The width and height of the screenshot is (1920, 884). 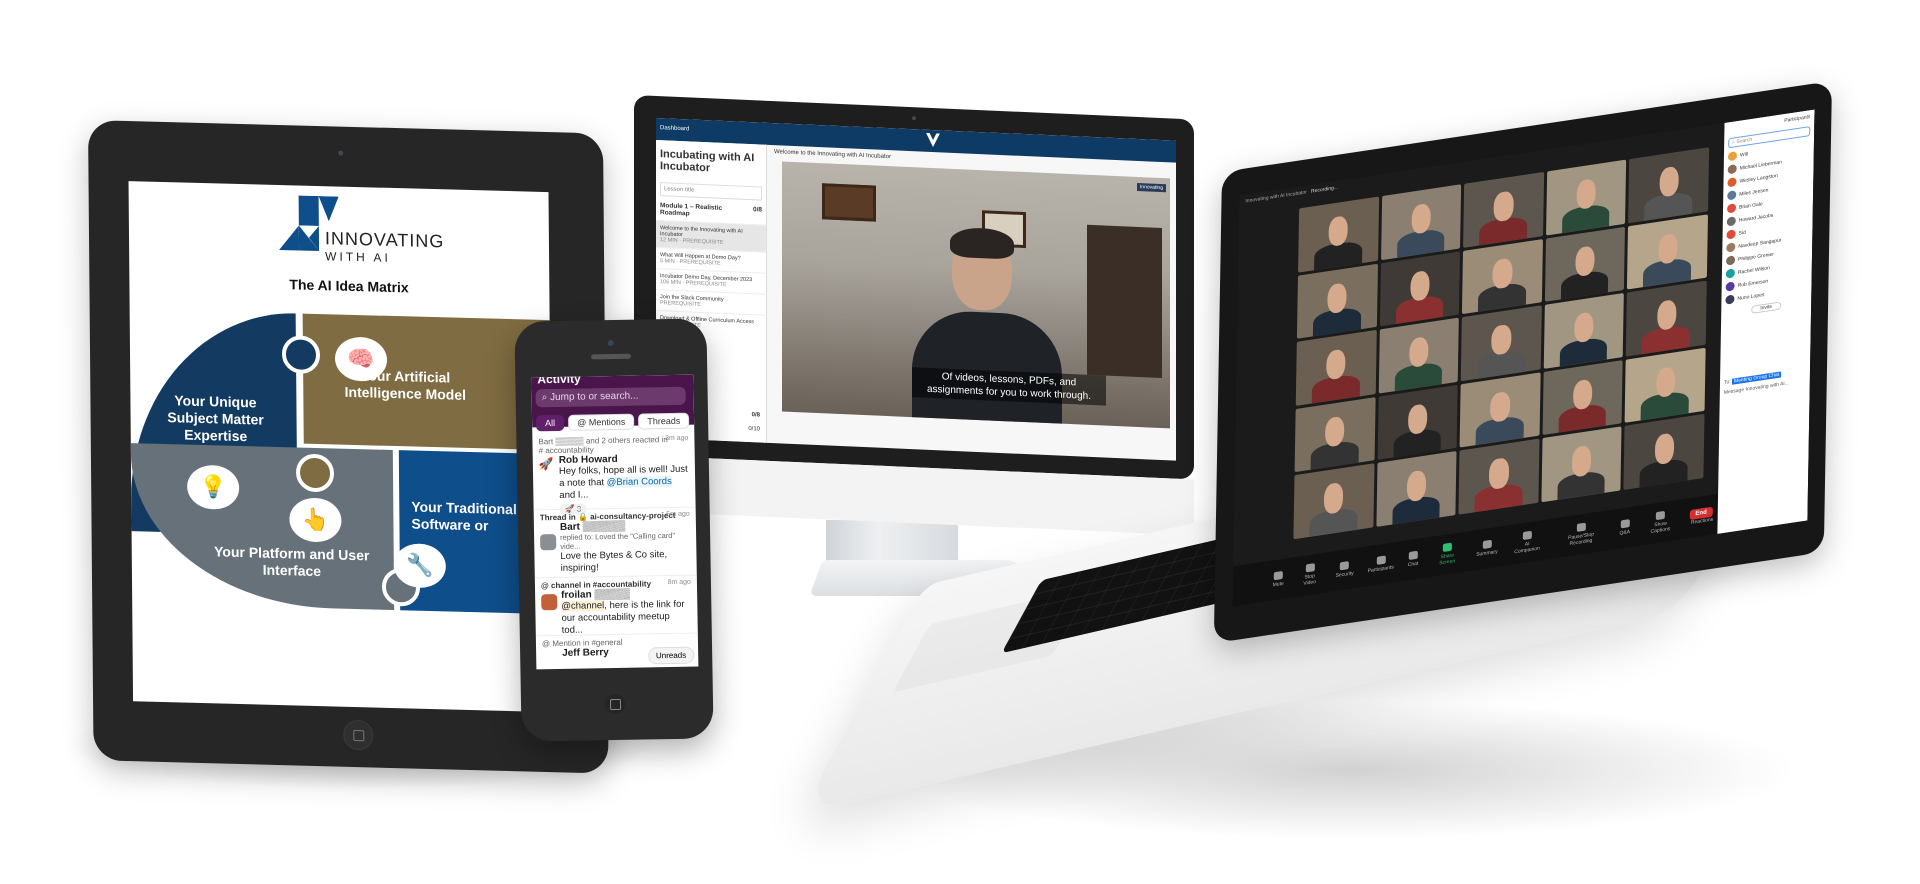 I want to click on activity-tabs: All @ Mentions Threads, so click(x=612, y=422).